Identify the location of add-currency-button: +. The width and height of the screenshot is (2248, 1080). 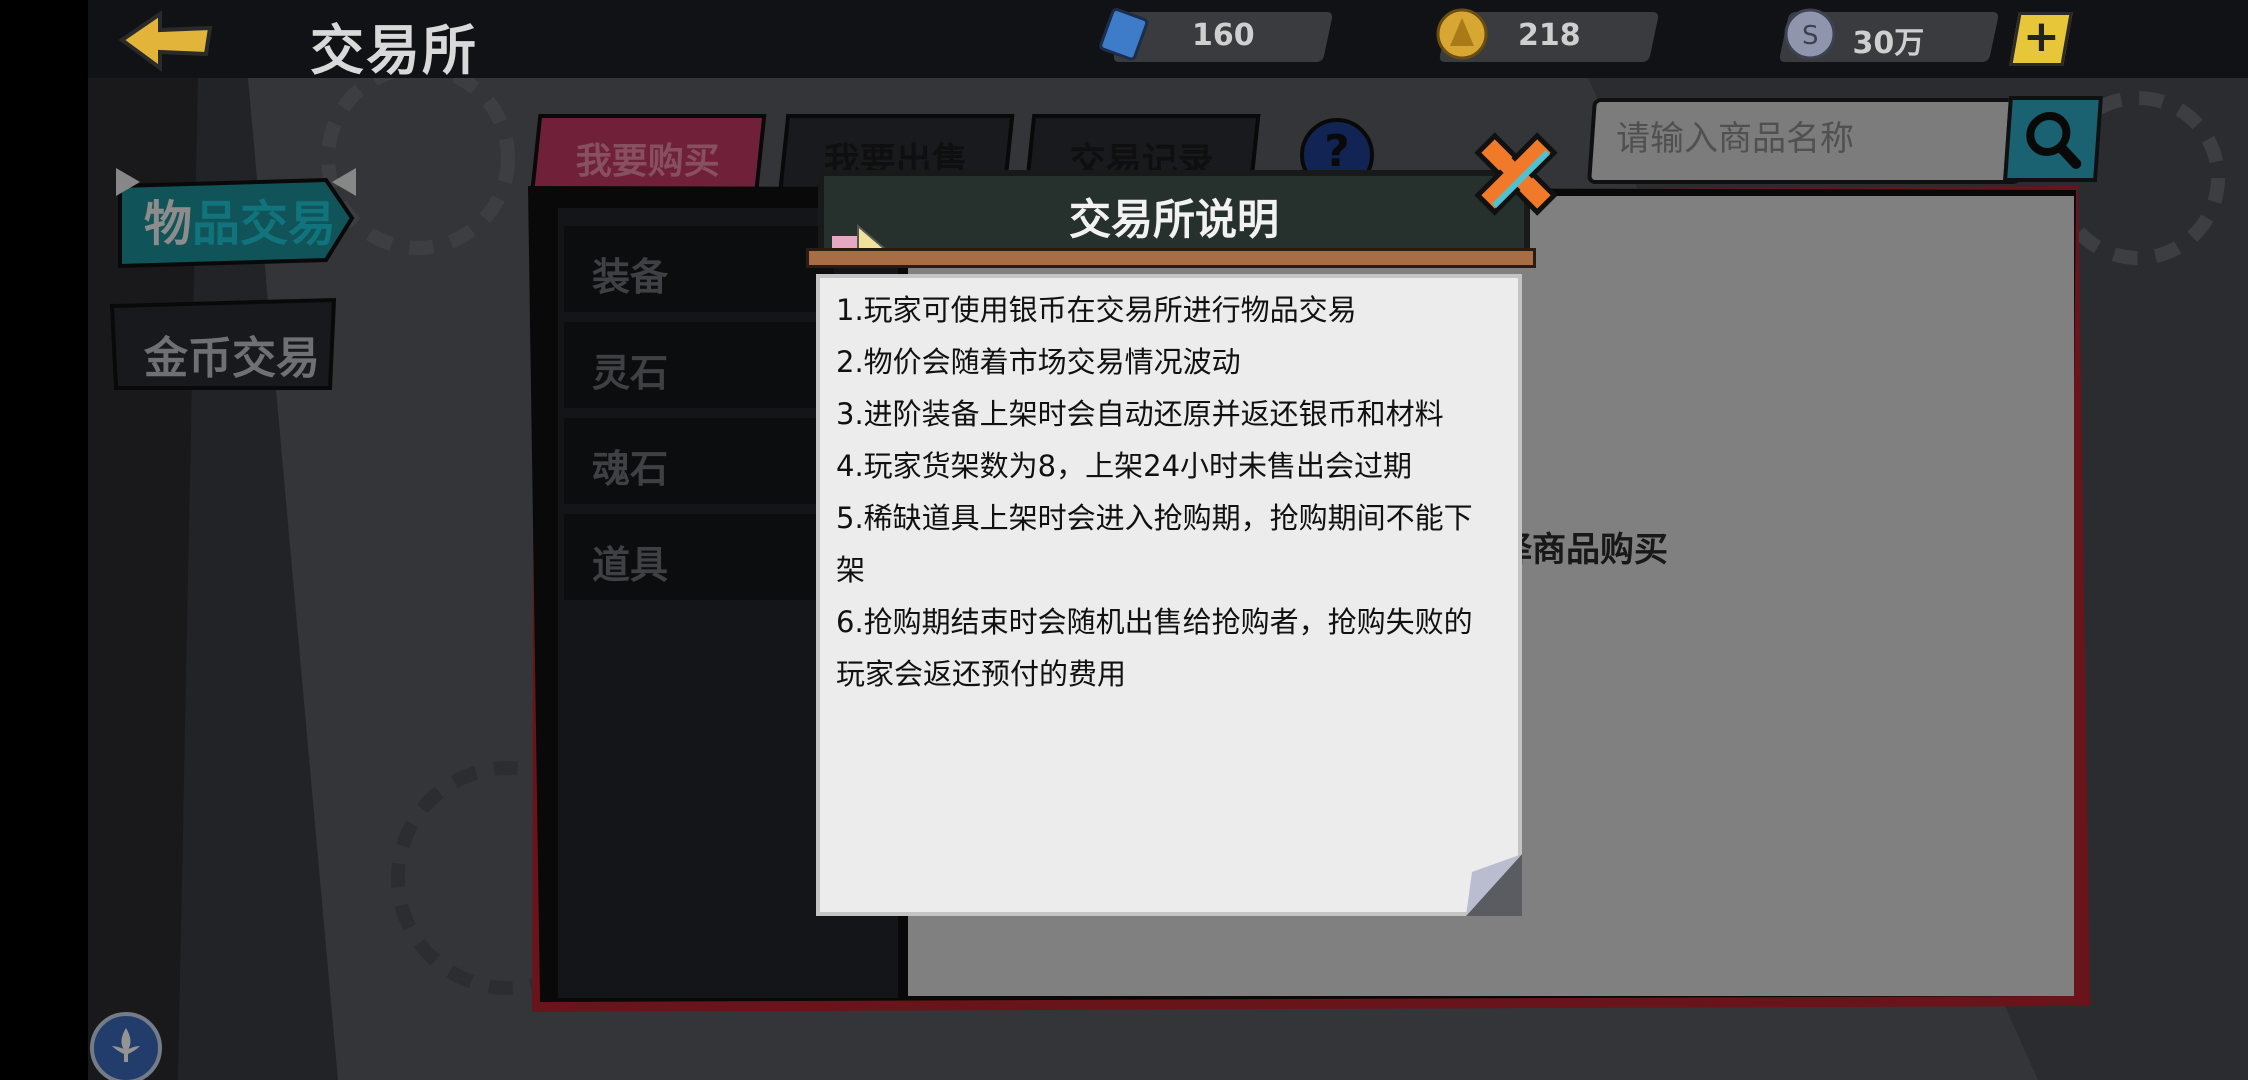
(2041, 38).